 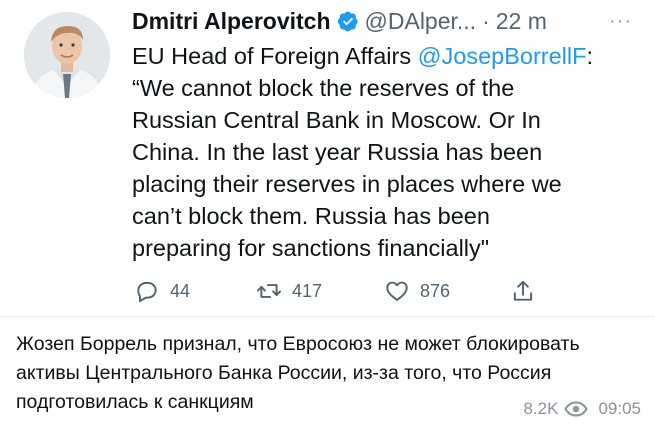 I want to click on mention-link: @JosepBorrellF, so click(x=502, y=56).